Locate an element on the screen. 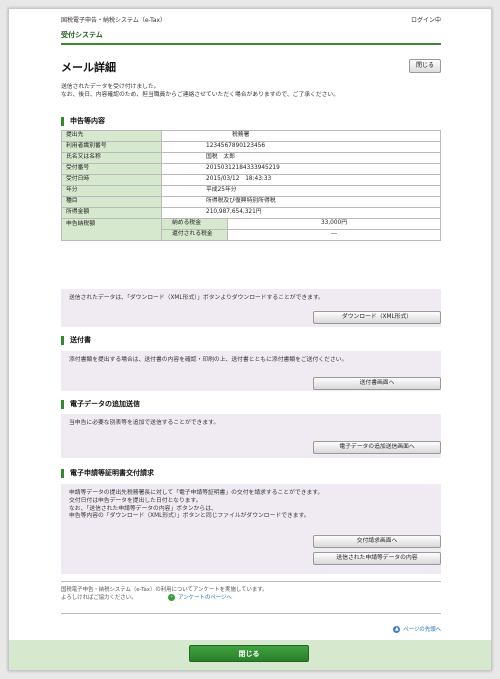 This screenshot has height=679, width=500. table-row: 提出先 税務署 is located at coordinates (251, 136).